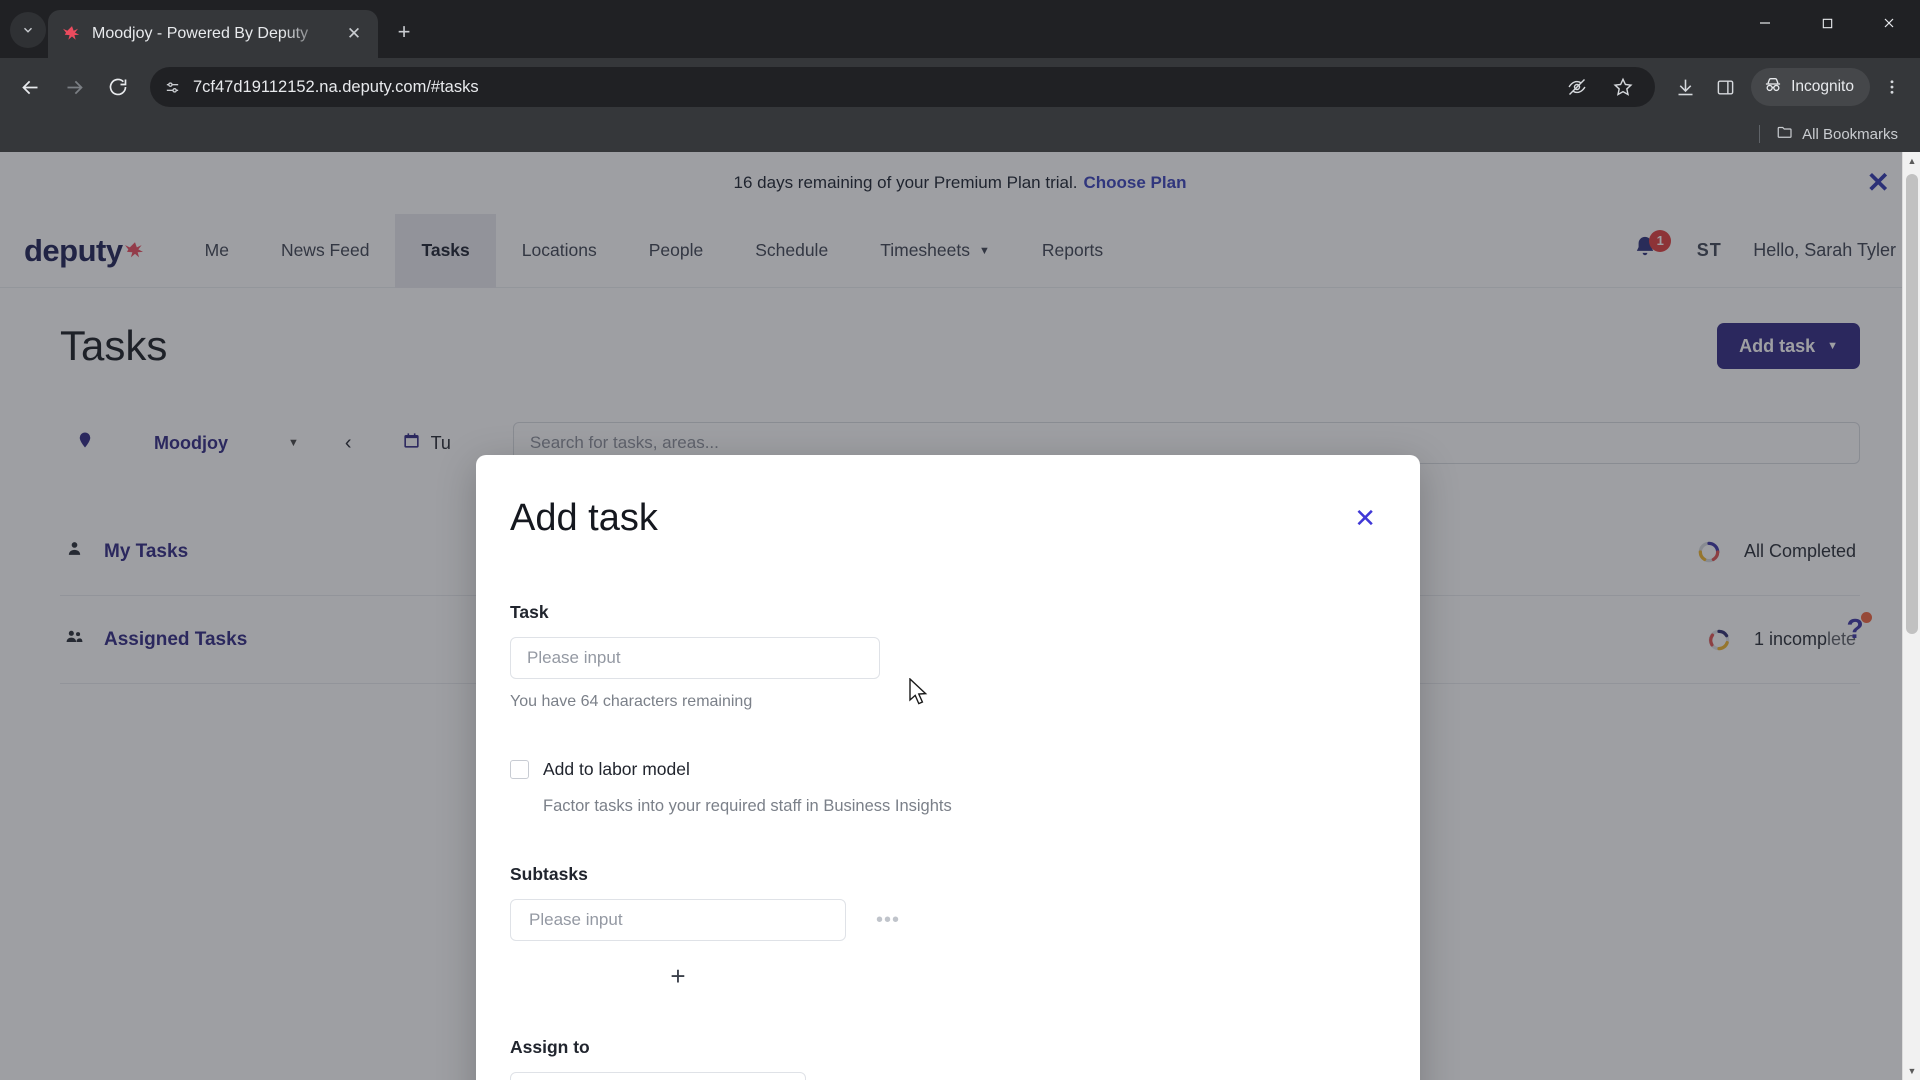  Describe the element at coordinates (1850, 134) in the screenshot. I see `all-bookmarks-label: All Bookmarks` at that location.